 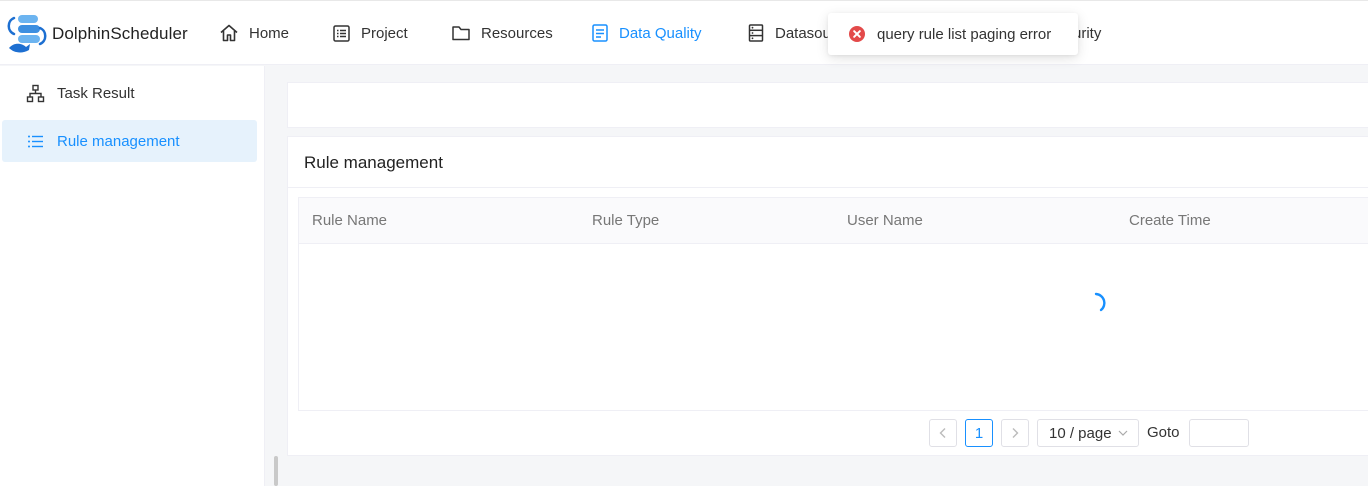 What do you see at coordinates (1219, 433) in the screenshot?
I see `goto-page-input` at bounding box center [1219, 433].